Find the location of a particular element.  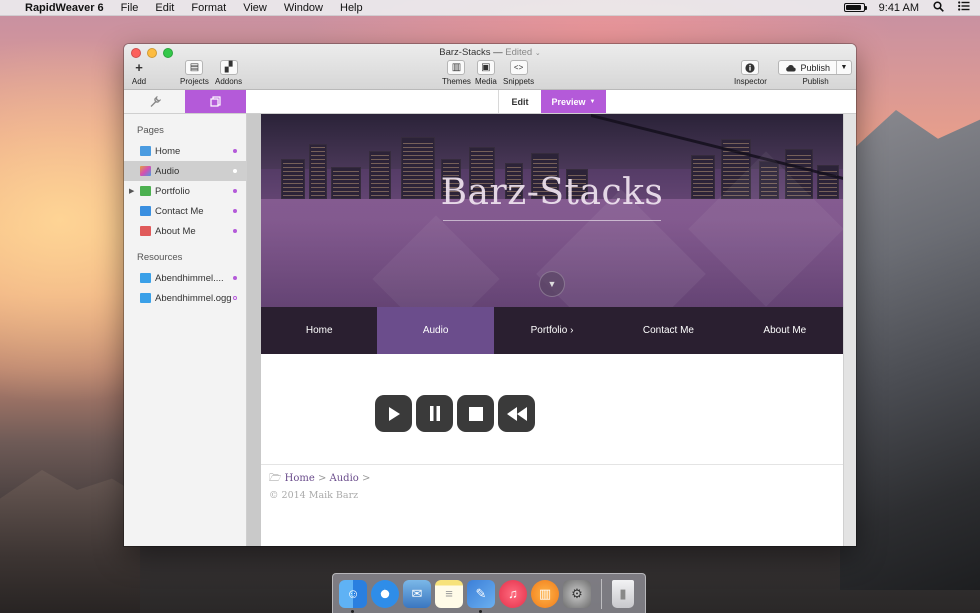

snippets-button: <> Snippets is located at coordinates (518, 73).